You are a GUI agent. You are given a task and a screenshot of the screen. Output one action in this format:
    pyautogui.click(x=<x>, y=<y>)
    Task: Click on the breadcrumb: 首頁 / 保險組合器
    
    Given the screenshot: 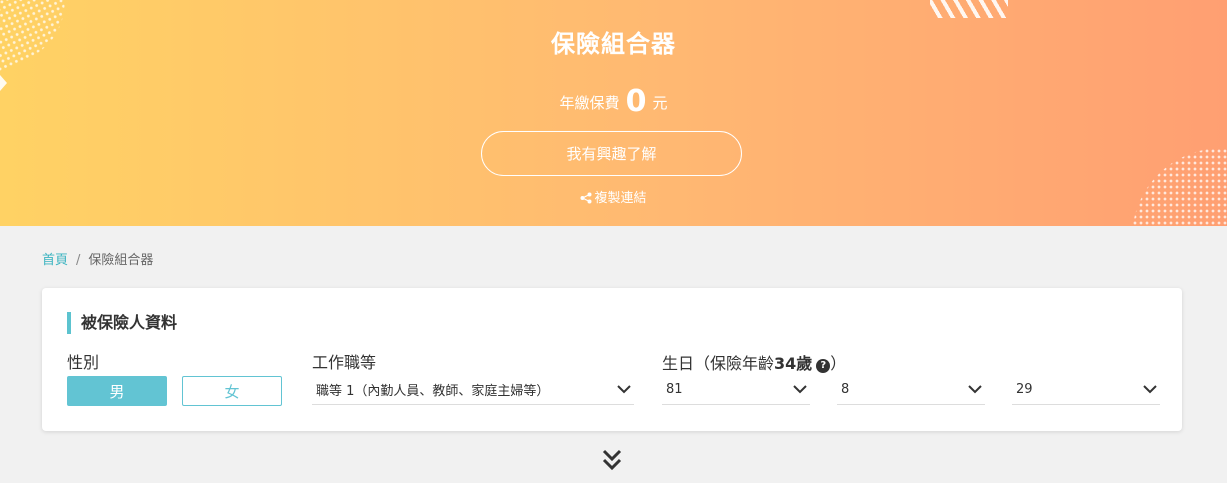 What is the action you would take?
    pyautogui.click(x=97, y=258)
    